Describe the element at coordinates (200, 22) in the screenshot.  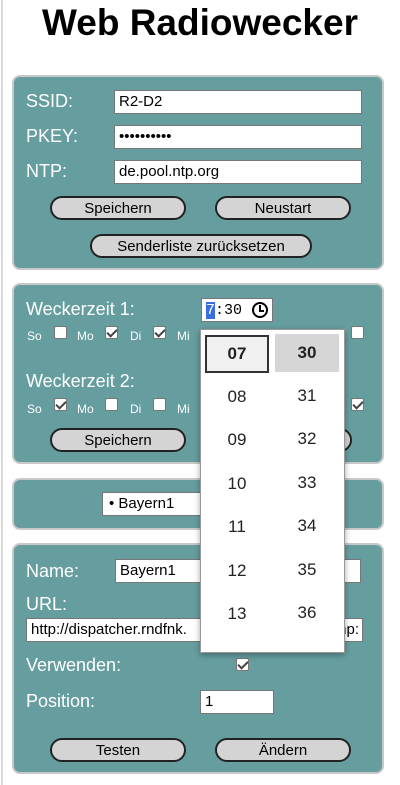
I see `page-title: Web Radiowecker` at that location.